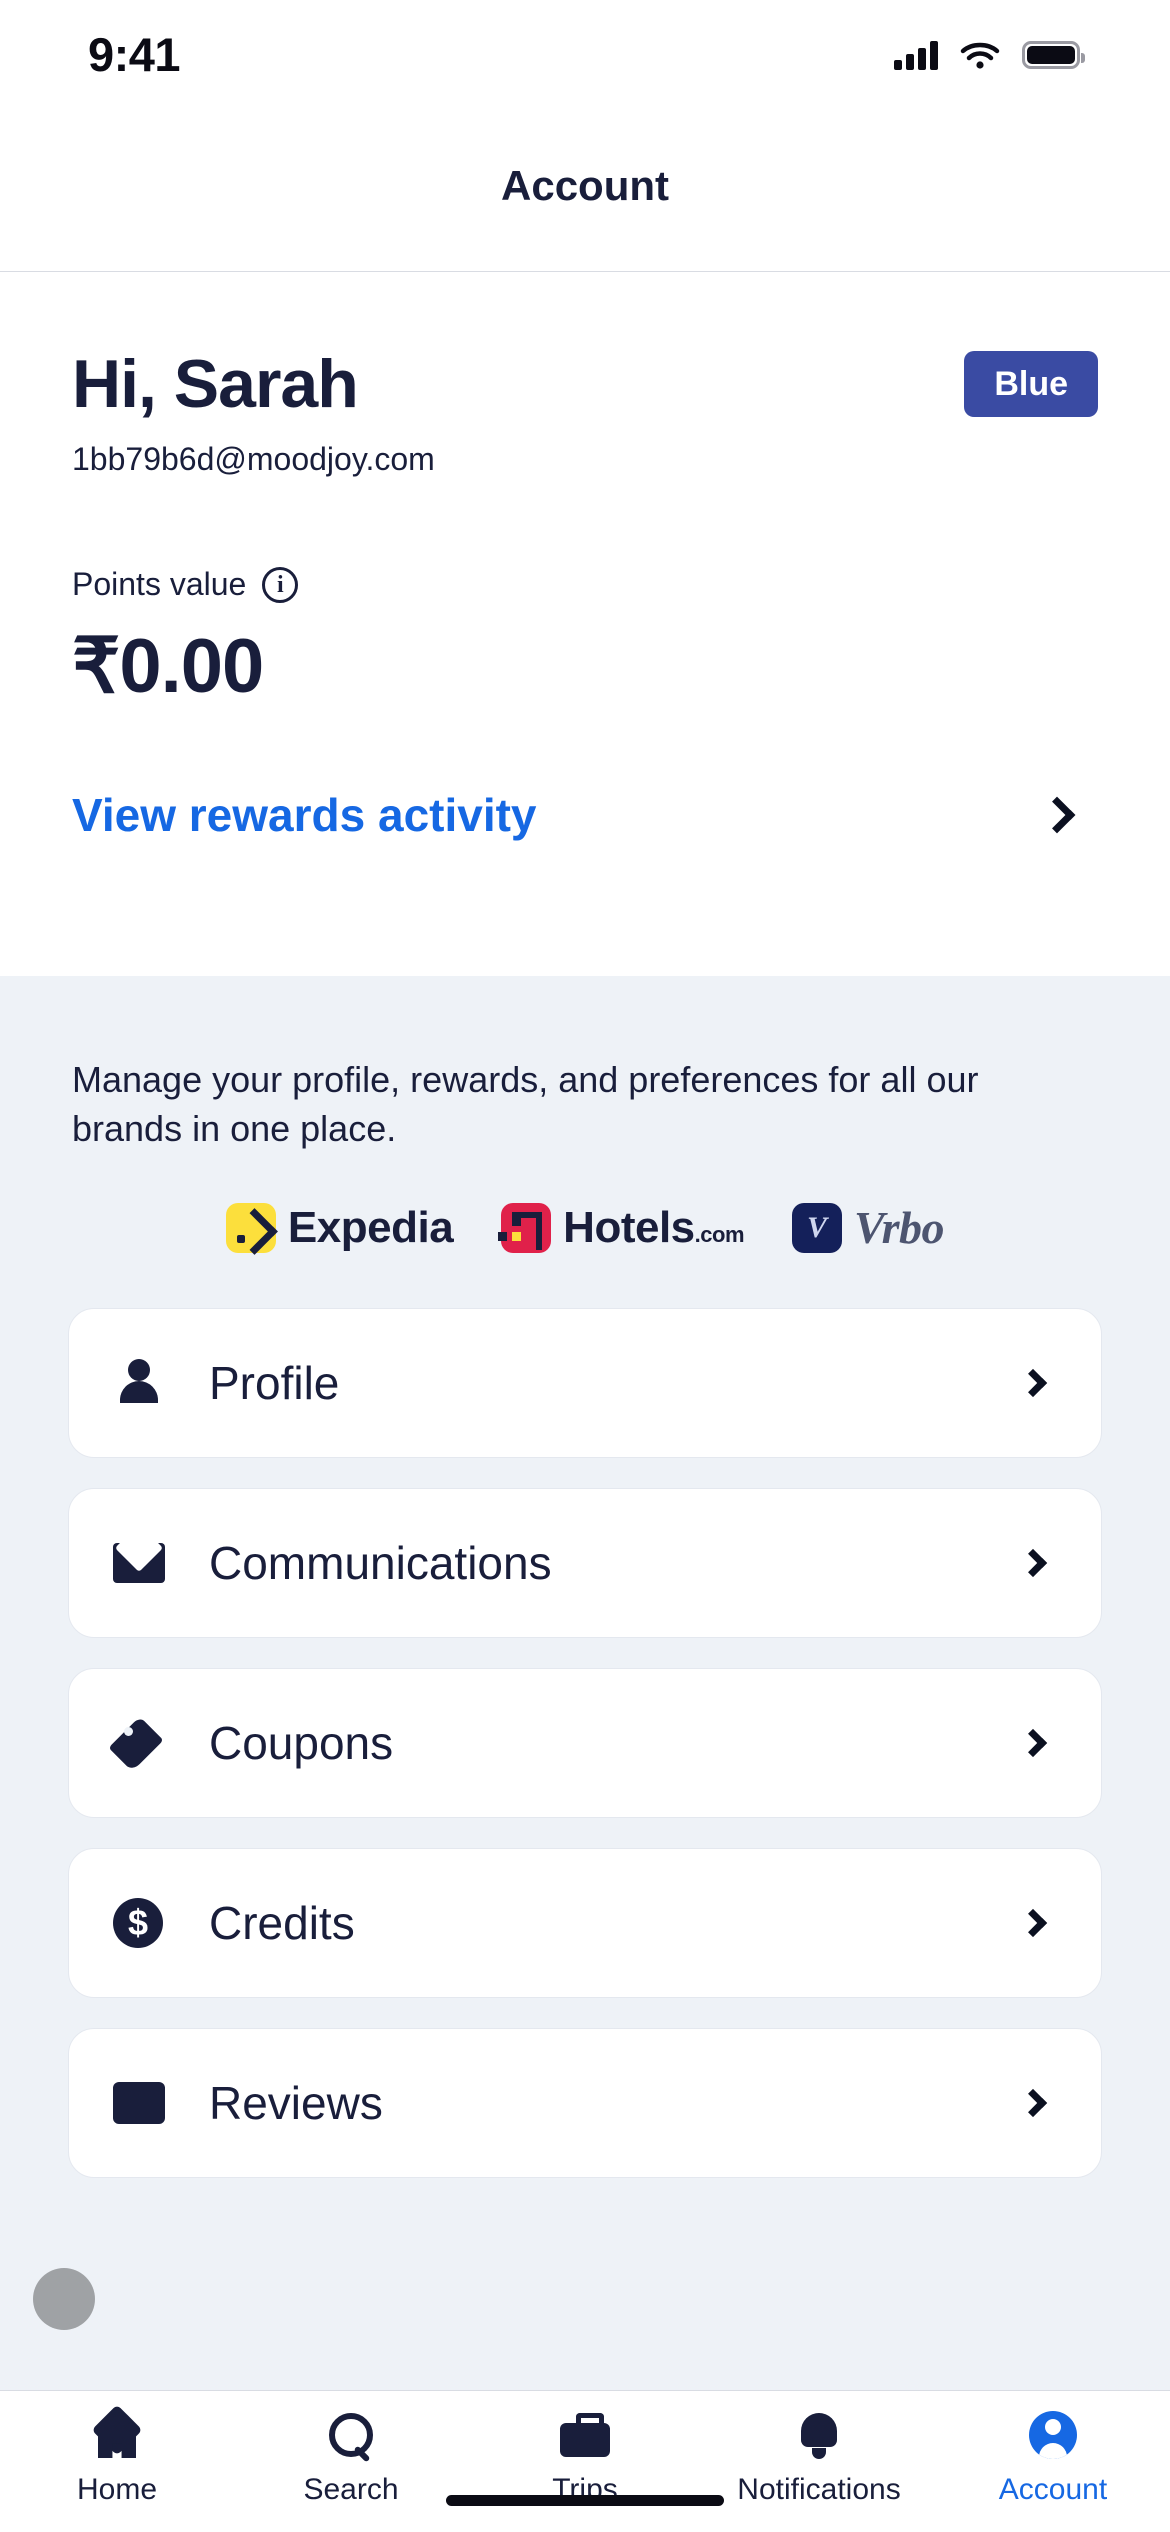 The width and height of the screenshot is (1170, 2532). Describe the element at coordinates (168, 666) in the screenshot. I see `points-value-amount: ₹0.00` at that location.